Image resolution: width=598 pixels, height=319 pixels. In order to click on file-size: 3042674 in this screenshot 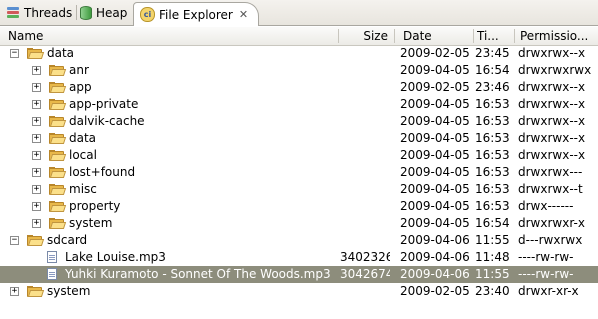, I will do `click(365, 274)`.